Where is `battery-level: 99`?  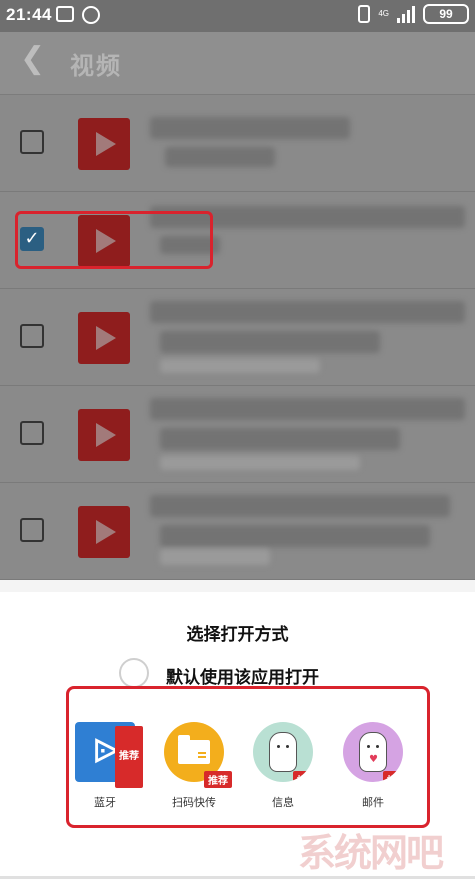 battery-level: 99 is located at coordinates (446, 14).